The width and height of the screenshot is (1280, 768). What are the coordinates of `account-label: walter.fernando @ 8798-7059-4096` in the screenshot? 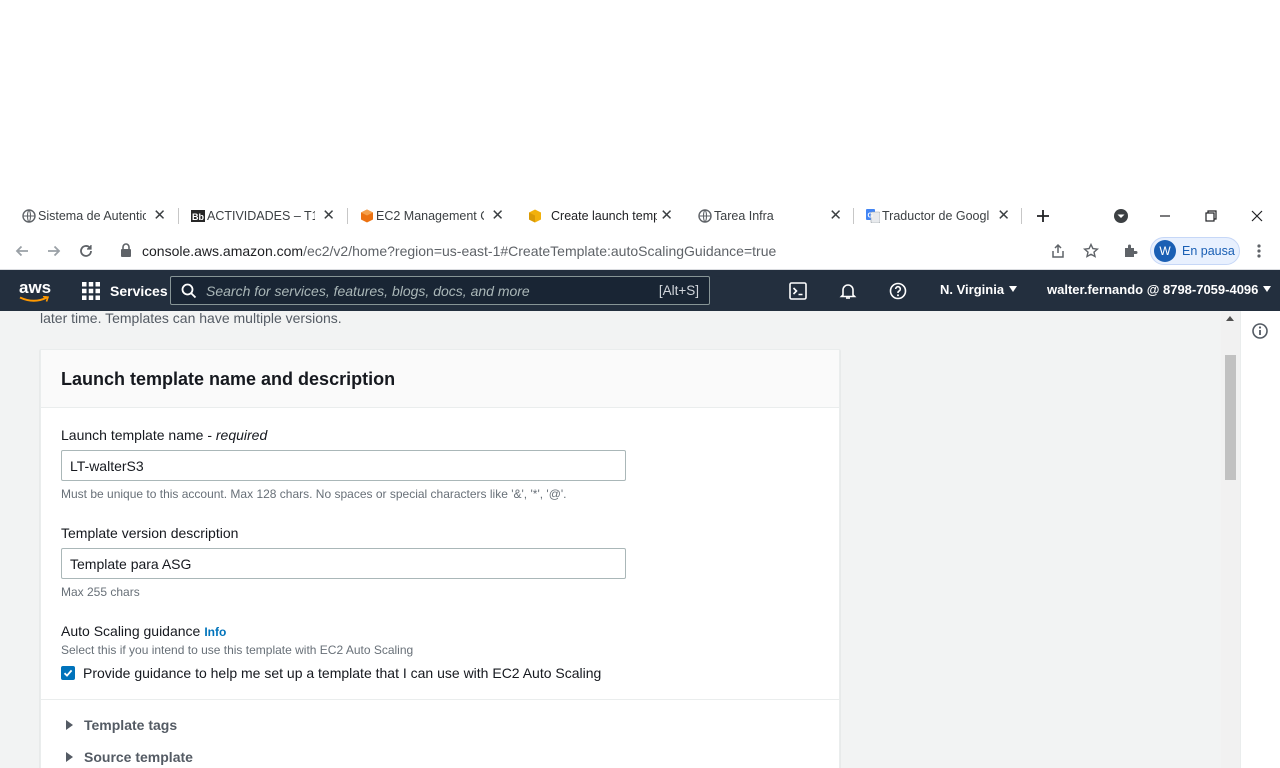 It's located at (1153, 289).